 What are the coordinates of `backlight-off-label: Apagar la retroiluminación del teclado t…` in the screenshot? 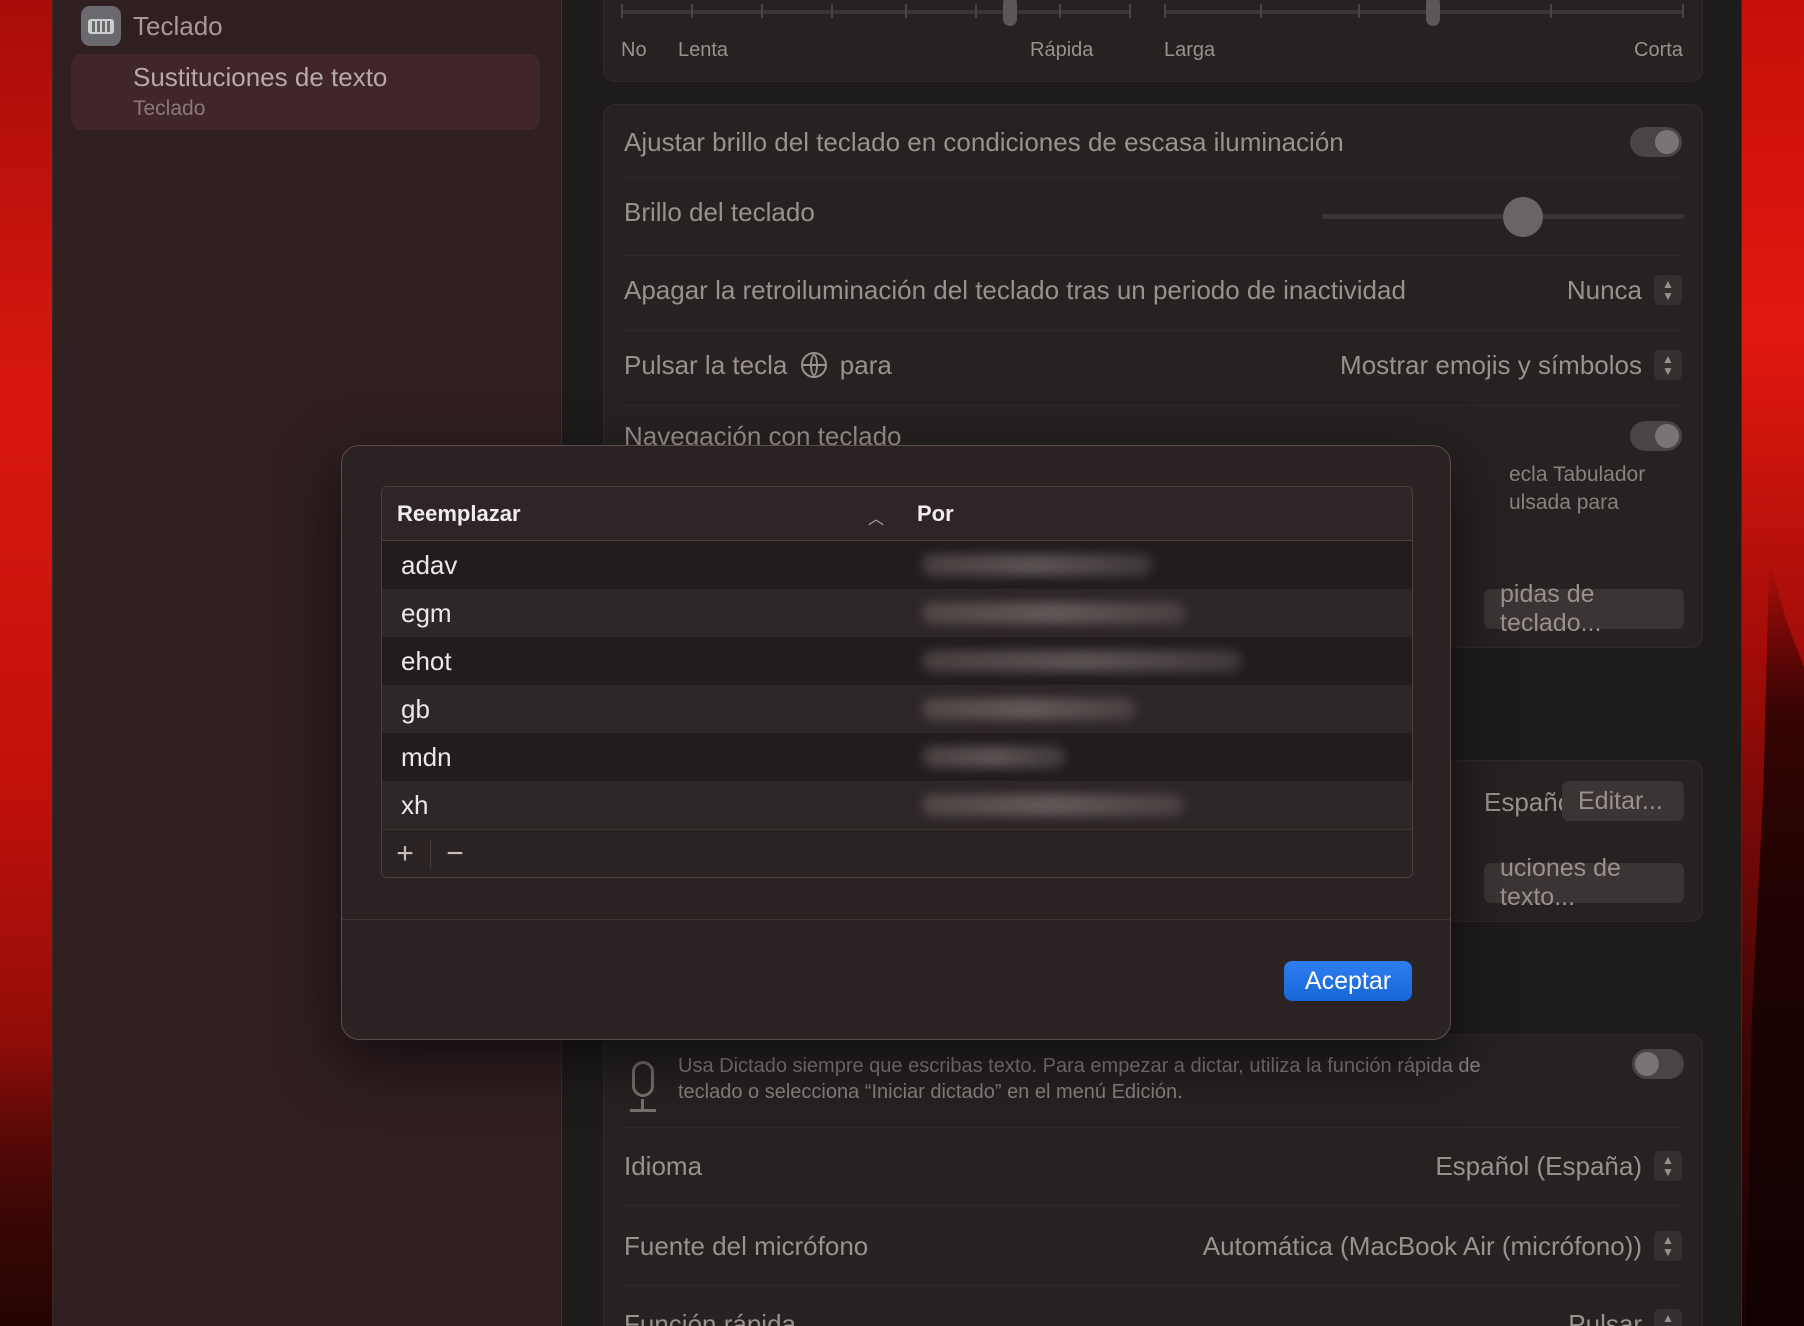 It's located at (1015, 289).